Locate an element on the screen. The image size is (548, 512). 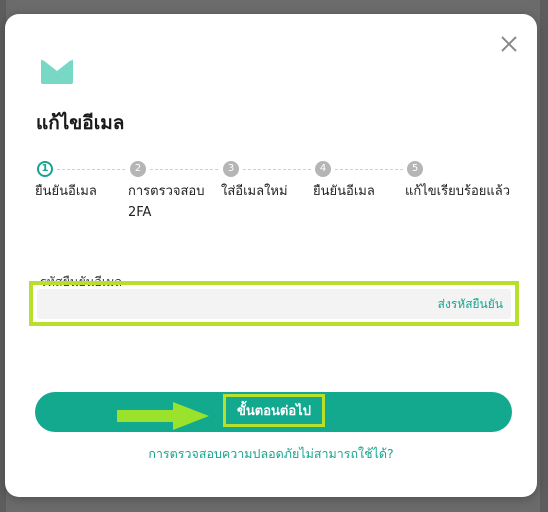
step-number: 1 is located at coordinates (45, 169).